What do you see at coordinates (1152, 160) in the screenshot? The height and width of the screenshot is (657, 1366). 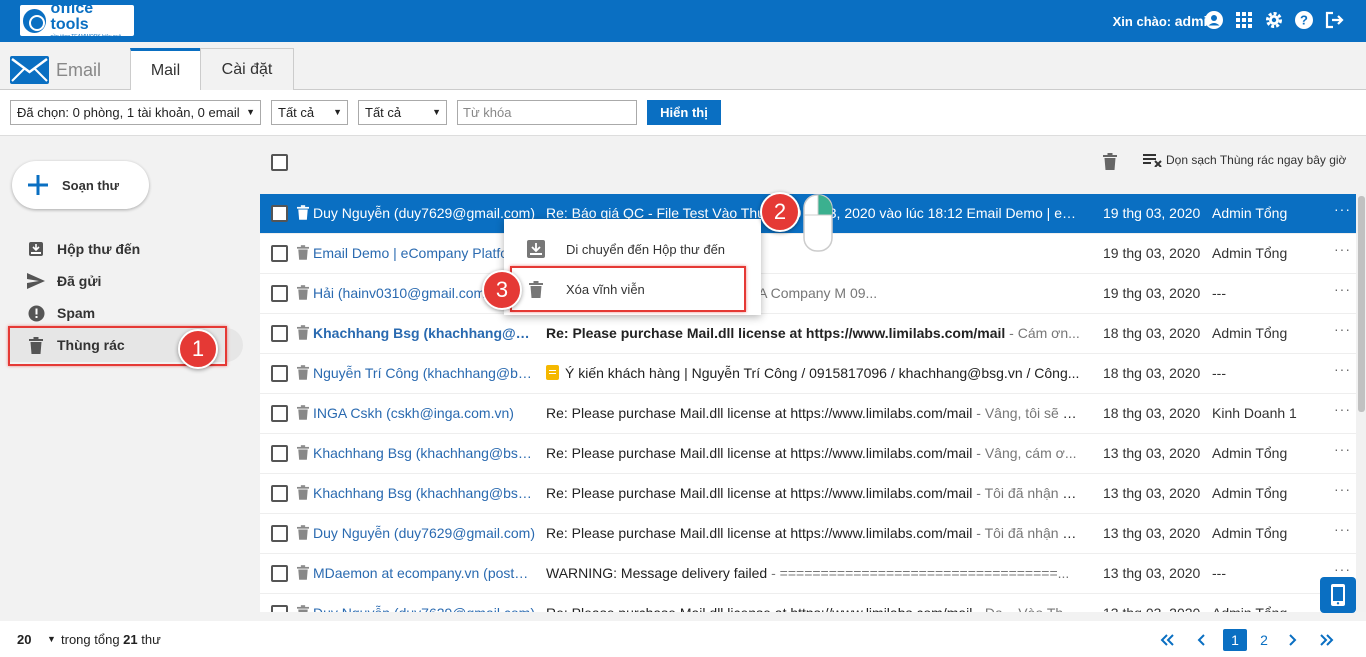 I see `clear-all-icon` at bounding box center [1152, 160].